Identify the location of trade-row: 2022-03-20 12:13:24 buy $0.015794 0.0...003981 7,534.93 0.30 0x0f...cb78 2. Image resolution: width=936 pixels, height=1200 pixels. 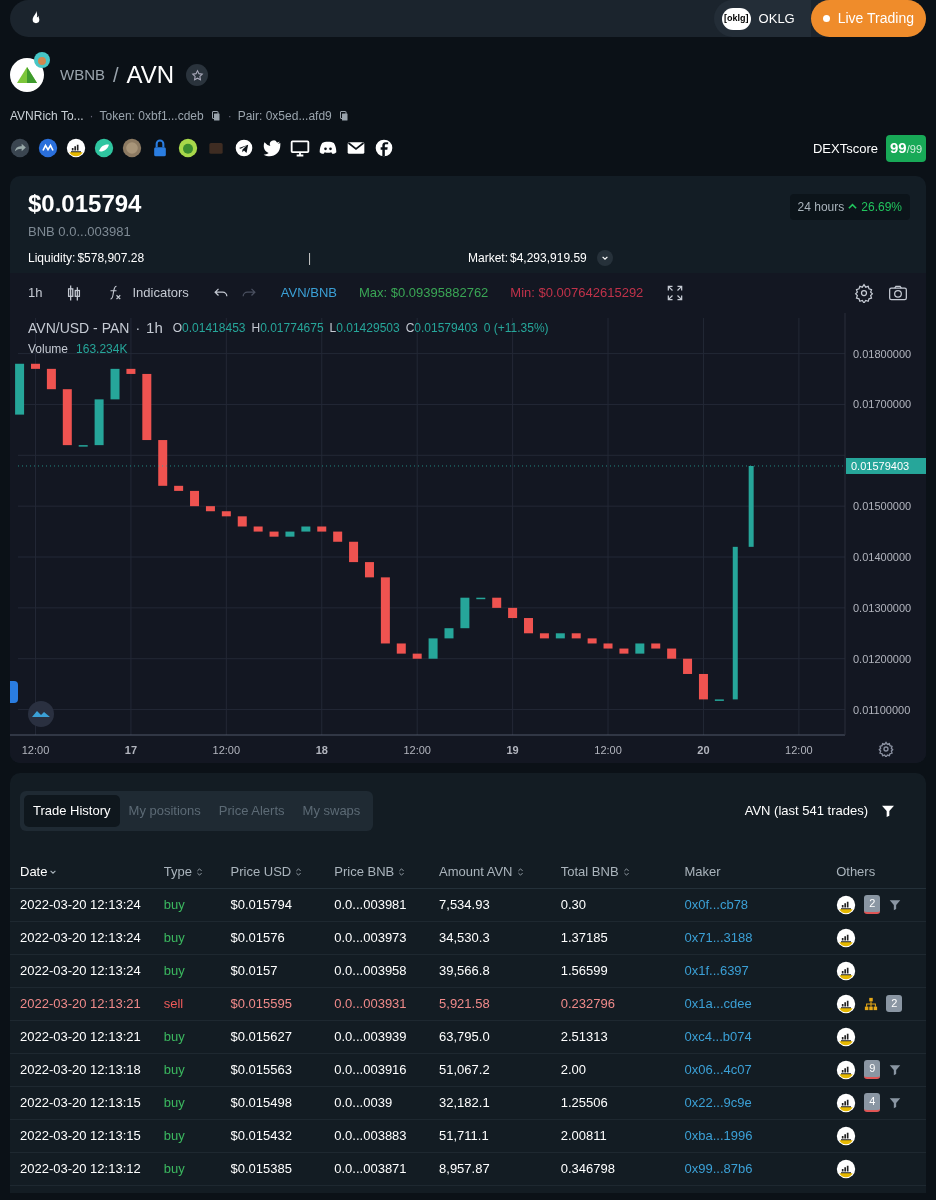
(468, 905).